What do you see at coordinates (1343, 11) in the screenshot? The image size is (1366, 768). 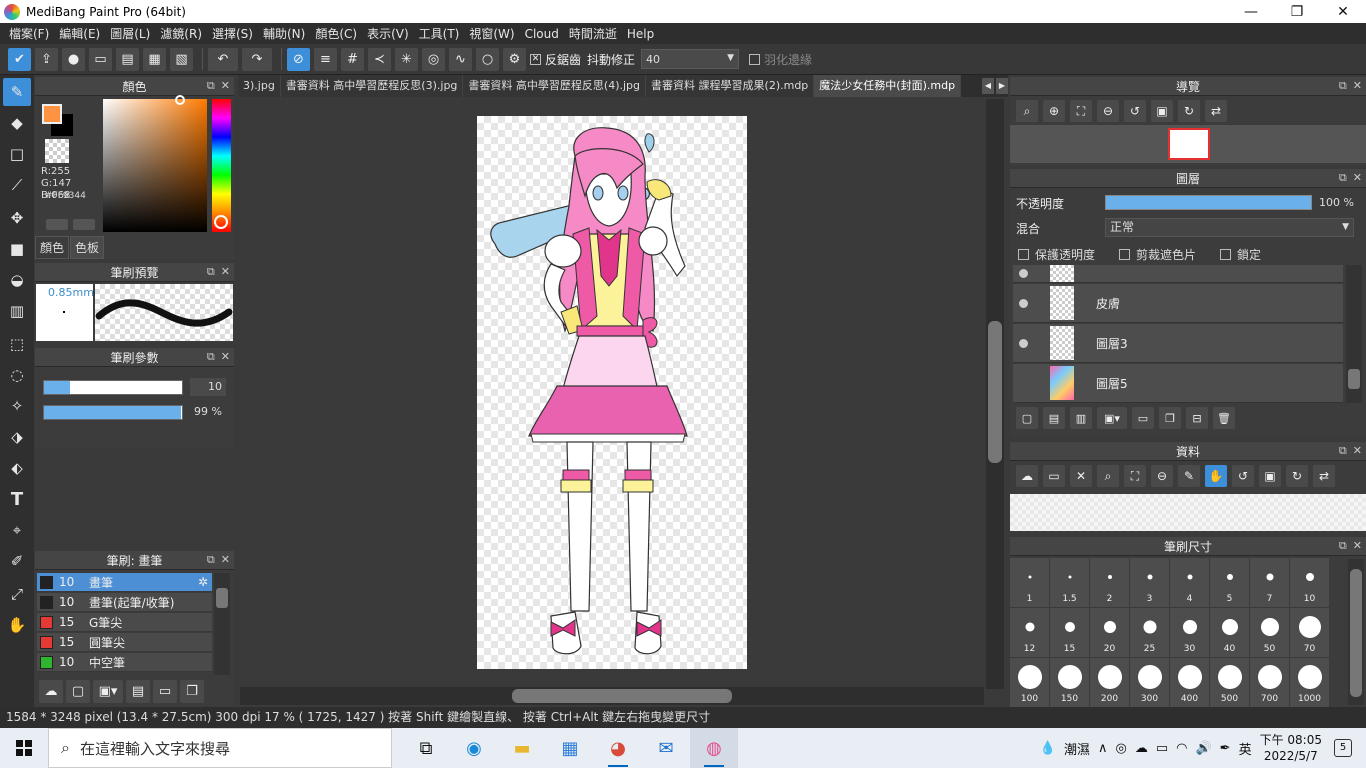 I see `close-button: ✕` at bounding box center [1343, 11].